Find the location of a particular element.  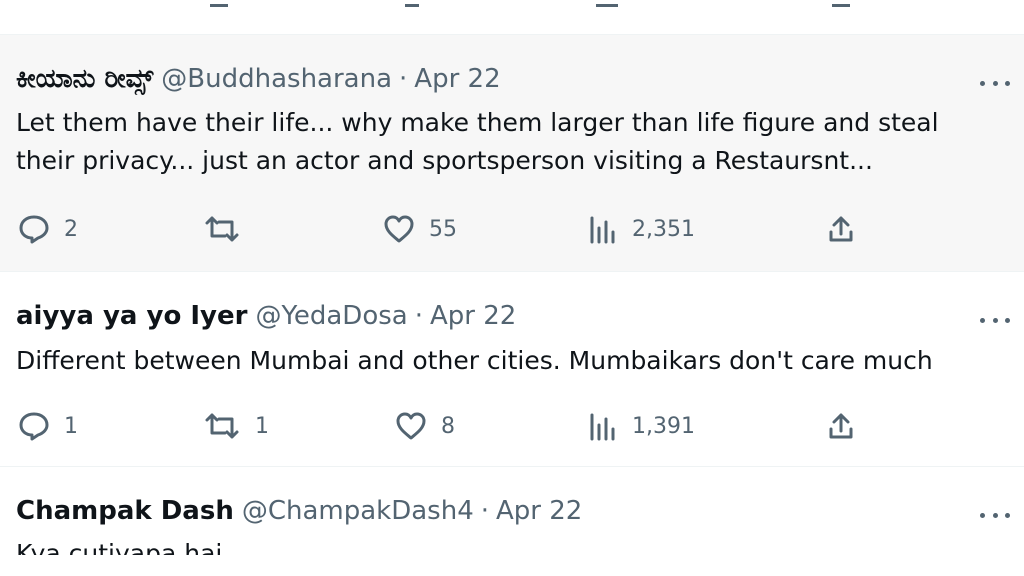

views-count: 1,391 is located at coordinates (663, 426).